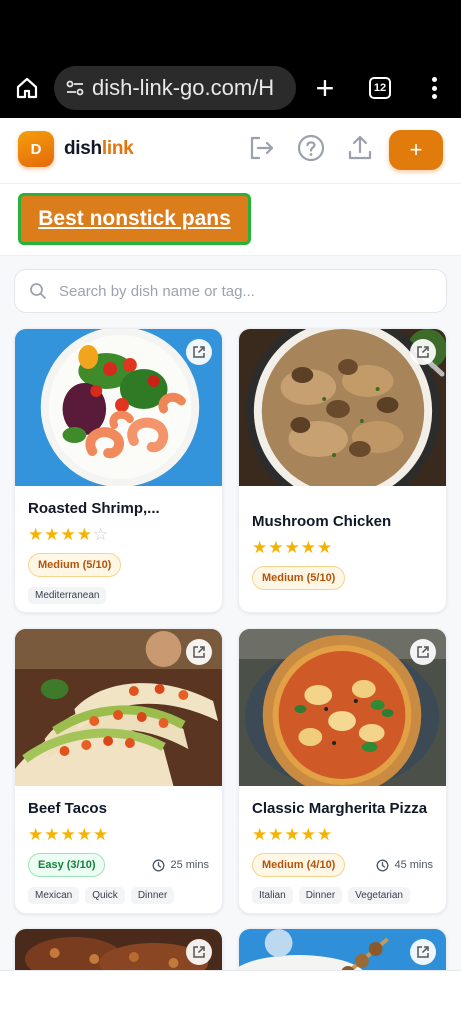 This screenshot has width=461, height=1024. Describe the element at coordinates (67, 808) in the screenshot. I see `recipe-title: Beef Tacos` at that location.